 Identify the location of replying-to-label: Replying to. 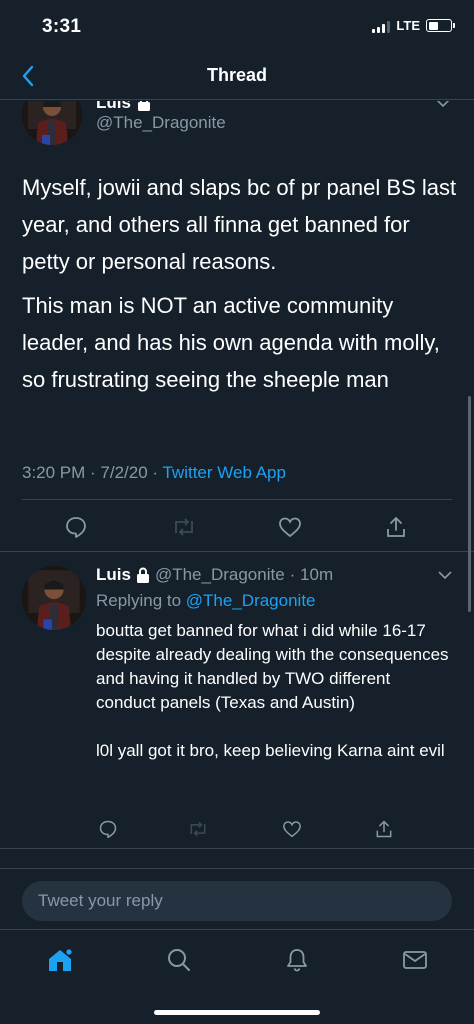
(141, 600).